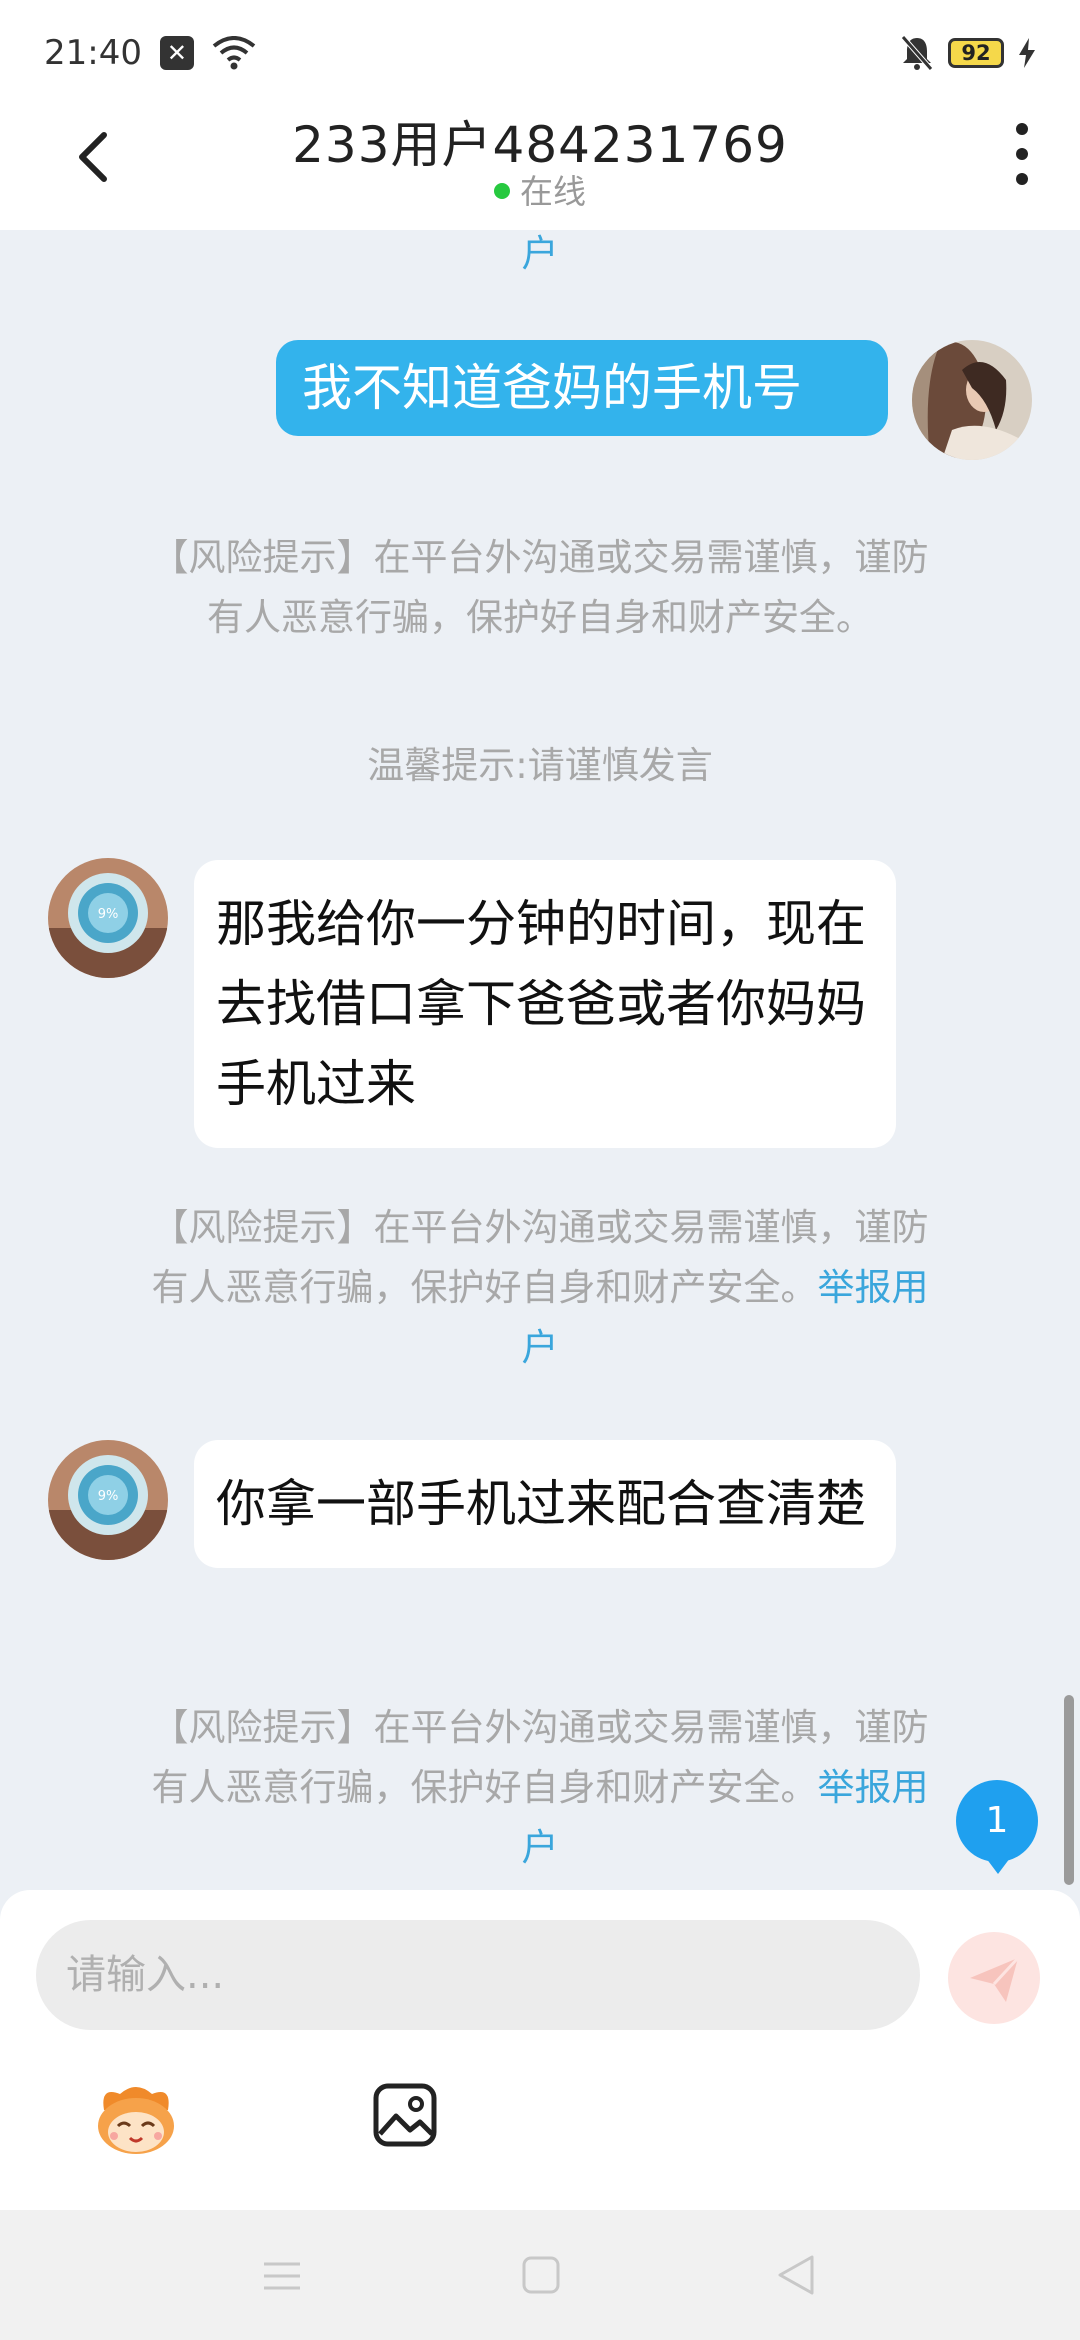 The image size is (1080, 2340). I want to click on avatar-portrait-icon, so click(972, 400).